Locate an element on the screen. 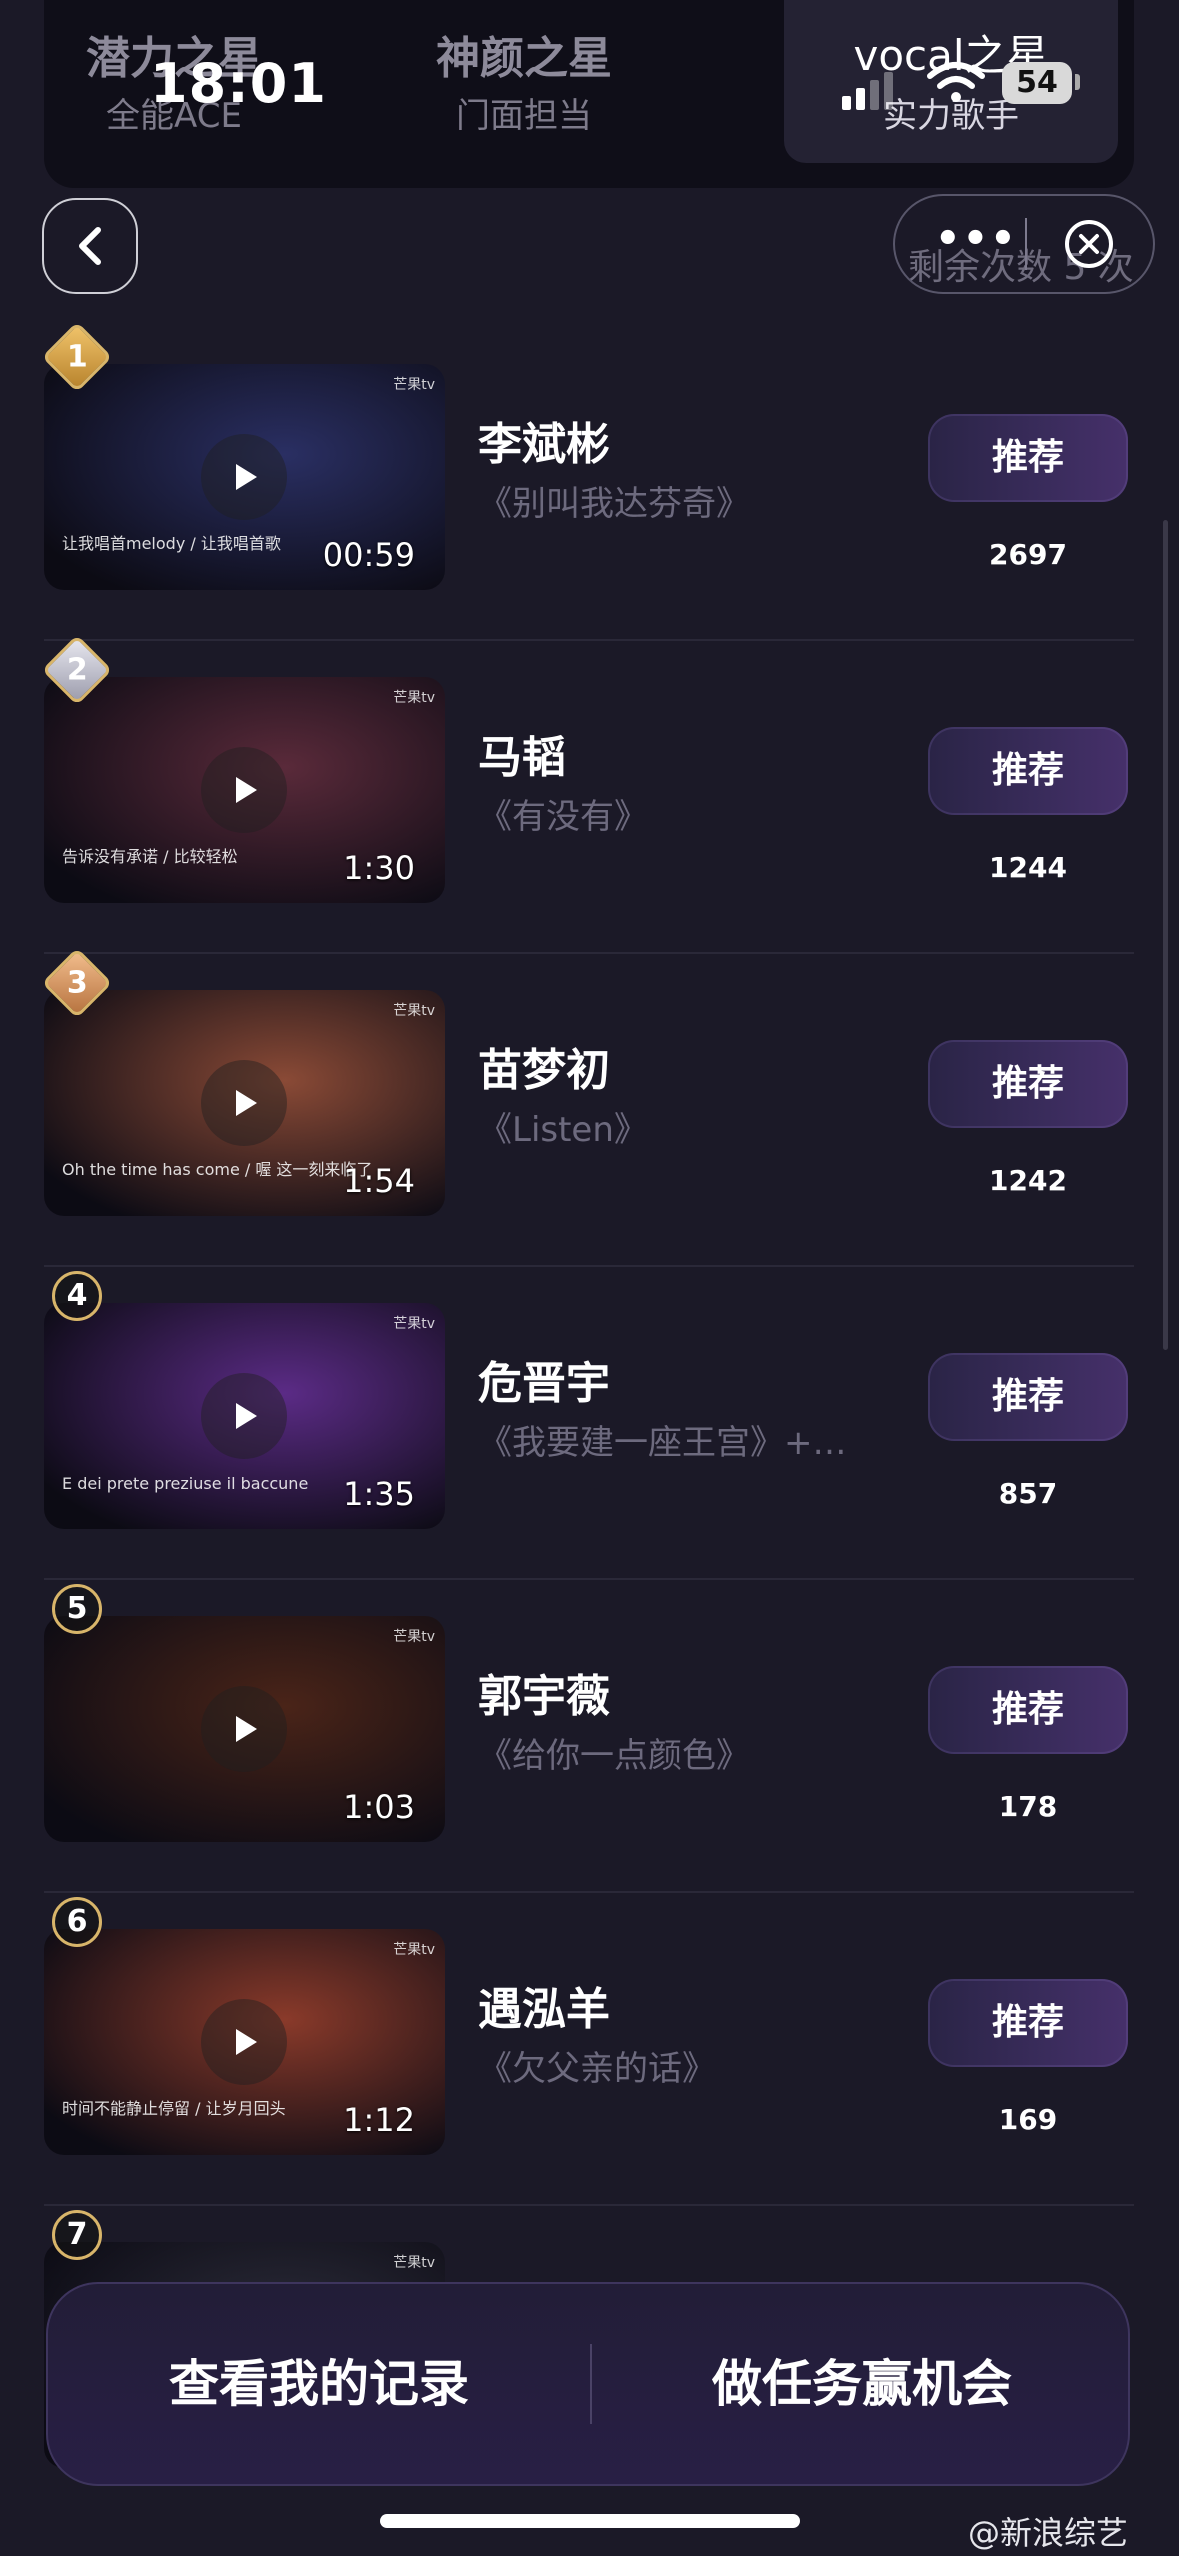 The image size is (1179, 2556). rank-badge: 4 is located at coordinates (77, 1296).